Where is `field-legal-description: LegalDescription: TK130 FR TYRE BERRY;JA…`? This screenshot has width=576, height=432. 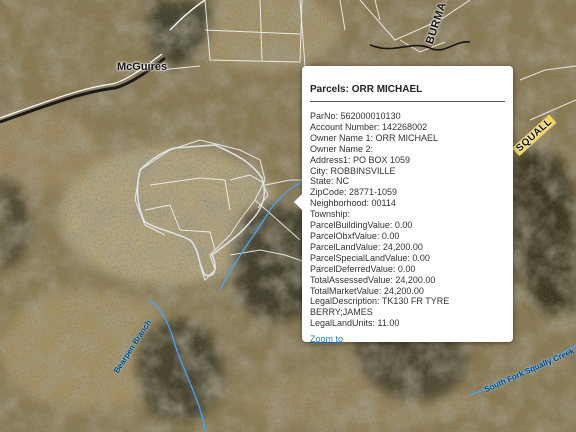
field-legal-description: LegalDescription: TK130 FR TYRE BERRY;JA… is located at coordinates (380, 307).